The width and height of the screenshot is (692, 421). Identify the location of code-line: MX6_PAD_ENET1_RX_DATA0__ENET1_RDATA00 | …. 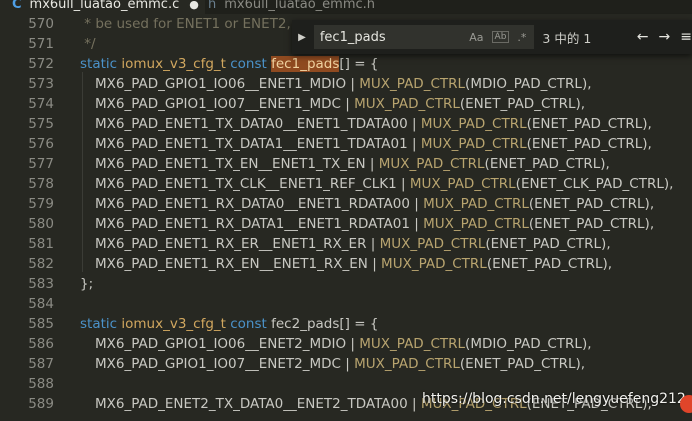
(375, 204).